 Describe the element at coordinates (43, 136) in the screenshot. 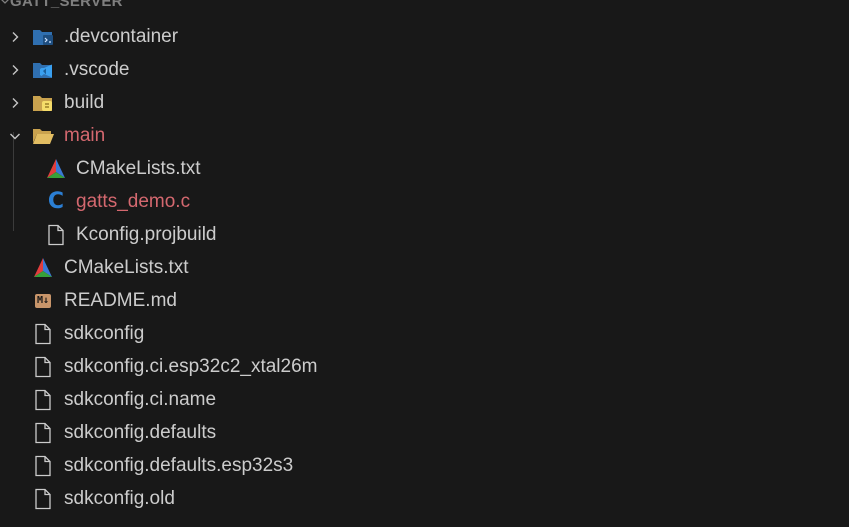

I see `open-folder-icon` at that location.